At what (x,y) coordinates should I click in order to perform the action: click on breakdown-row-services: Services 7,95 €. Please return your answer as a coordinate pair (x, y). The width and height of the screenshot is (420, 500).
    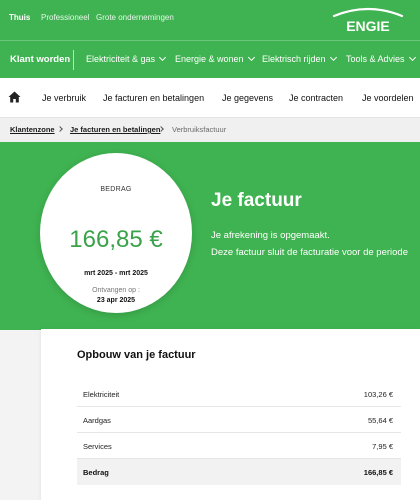
    Looking at the image, I should click on (239, 446).